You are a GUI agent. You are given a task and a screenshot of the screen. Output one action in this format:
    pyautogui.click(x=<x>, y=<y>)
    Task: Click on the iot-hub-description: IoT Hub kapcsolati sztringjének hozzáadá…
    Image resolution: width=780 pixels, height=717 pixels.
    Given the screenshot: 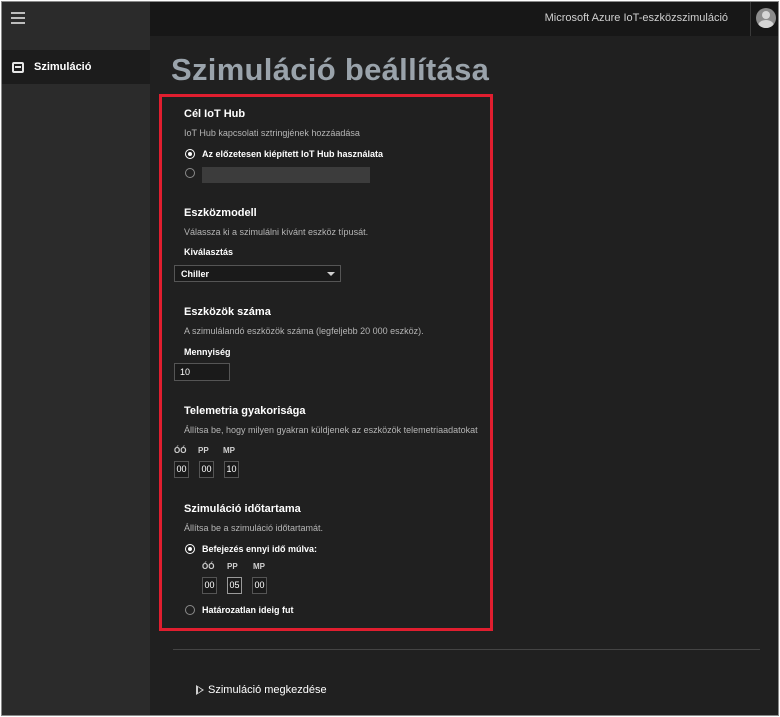 What is the action you would take?
    pyautogui.click(x=272, y=133)
    